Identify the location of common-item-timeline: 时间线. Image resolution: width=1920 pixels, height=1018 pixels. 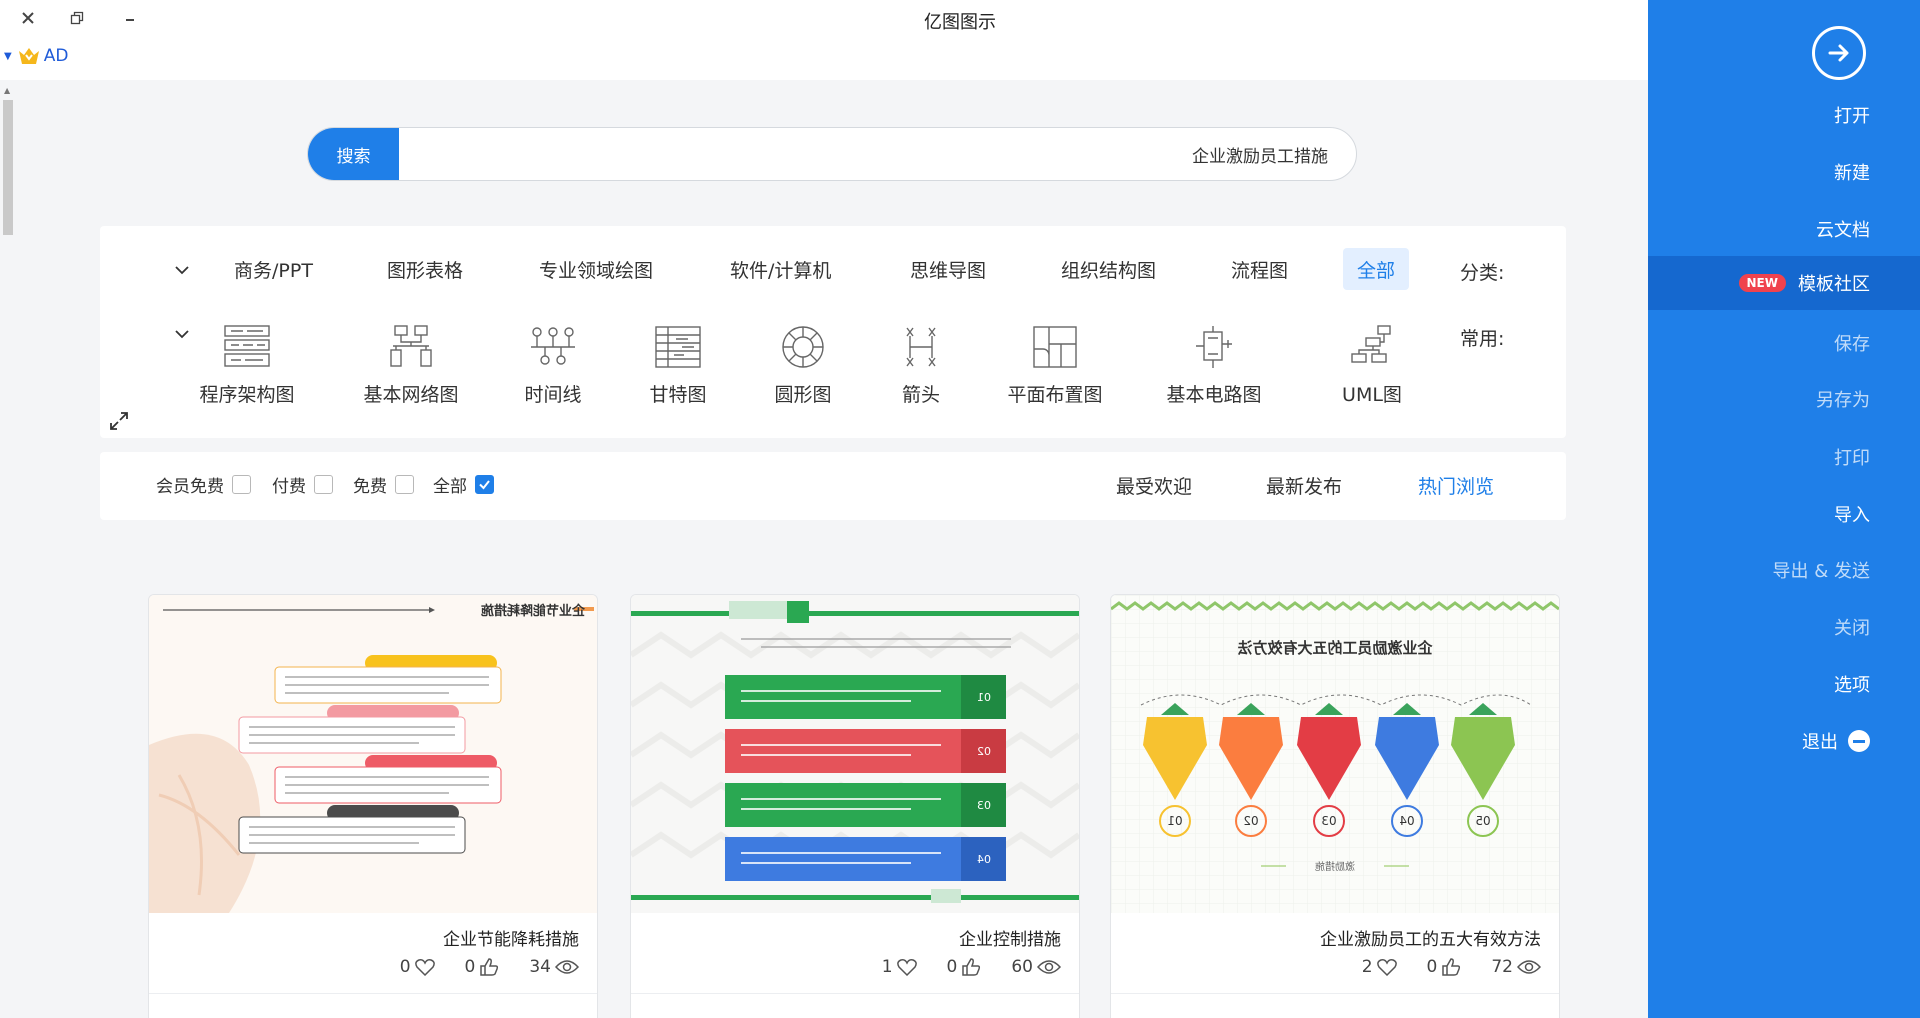
(553, 365).